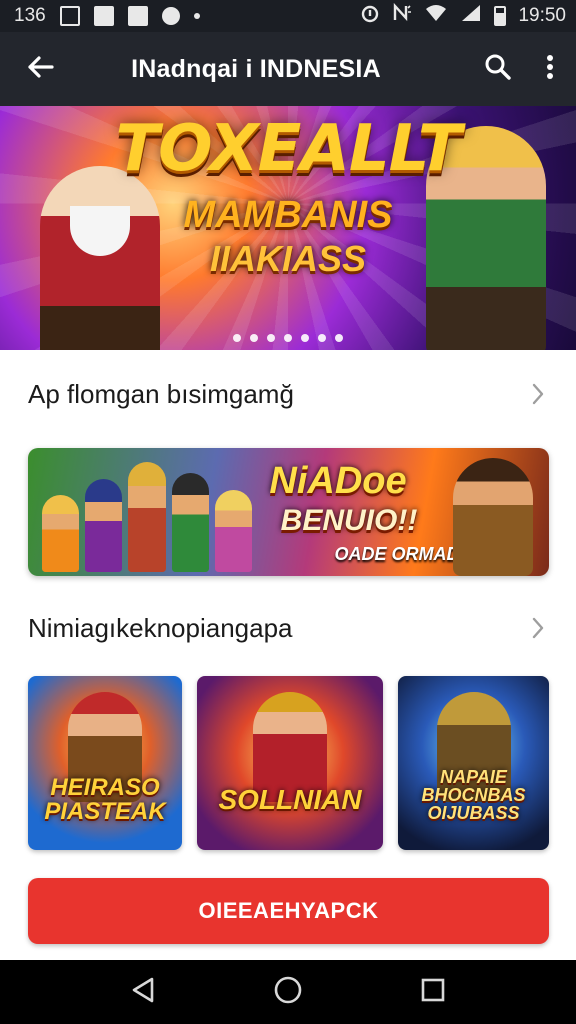 Image resolution: width=576 pixels, height=1024 pixels. I want to click on search-button, so click(498, 69).